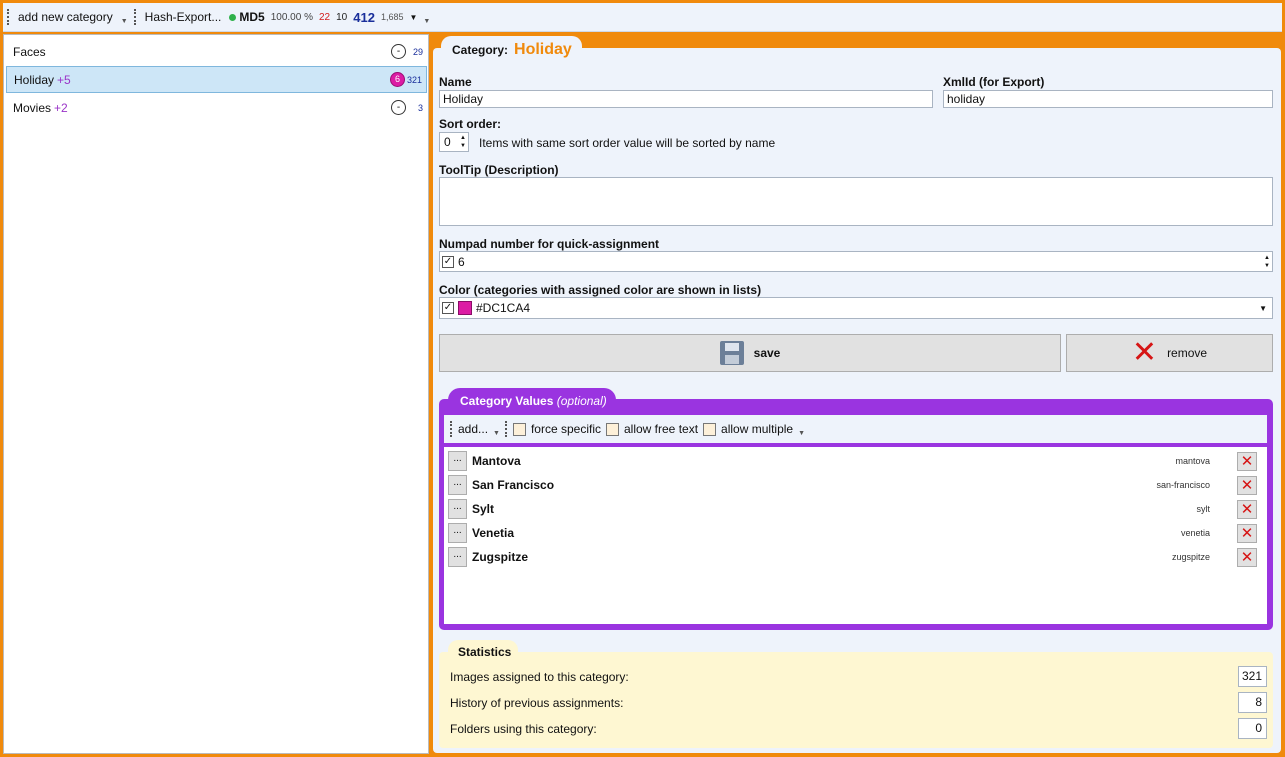 The width and height of the screenshot is (1285, 757). What do you see at coordinates (465, 308) in the screenshot?
I see `color-swatch` at bounding box center [465, 308].